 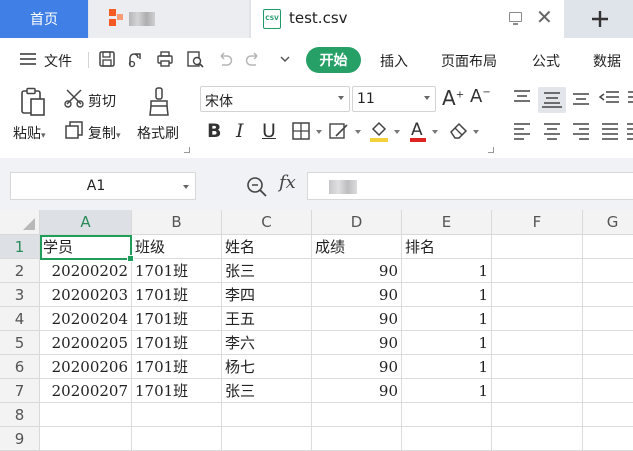 What do you see at coordinates (453, 98) in the screenshot?
I see `increase-font-icon: A+` at bounding box center [453, 98].